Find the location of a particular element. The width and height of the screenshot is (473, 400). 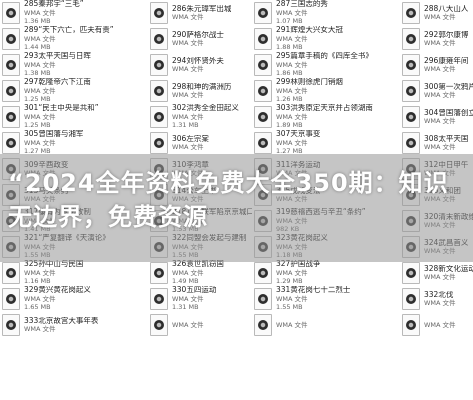

file-item: 300第一次鸦片战争WMA 文件 is located at coordinates (436, 91).